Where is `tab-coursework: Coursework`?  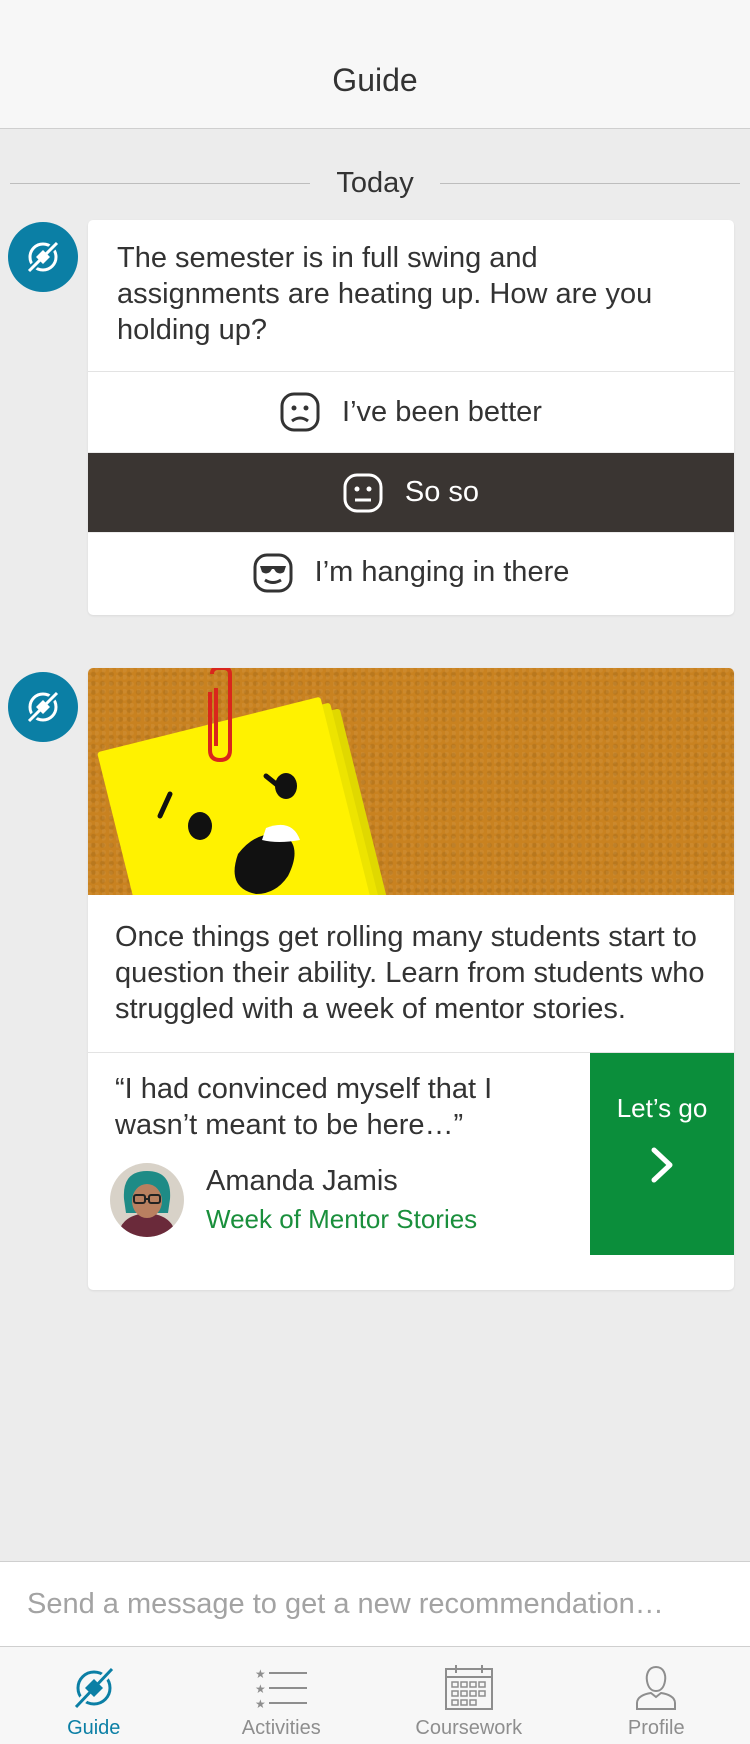
tab-coursework: Coursework is located at coordinates (469, 1695).